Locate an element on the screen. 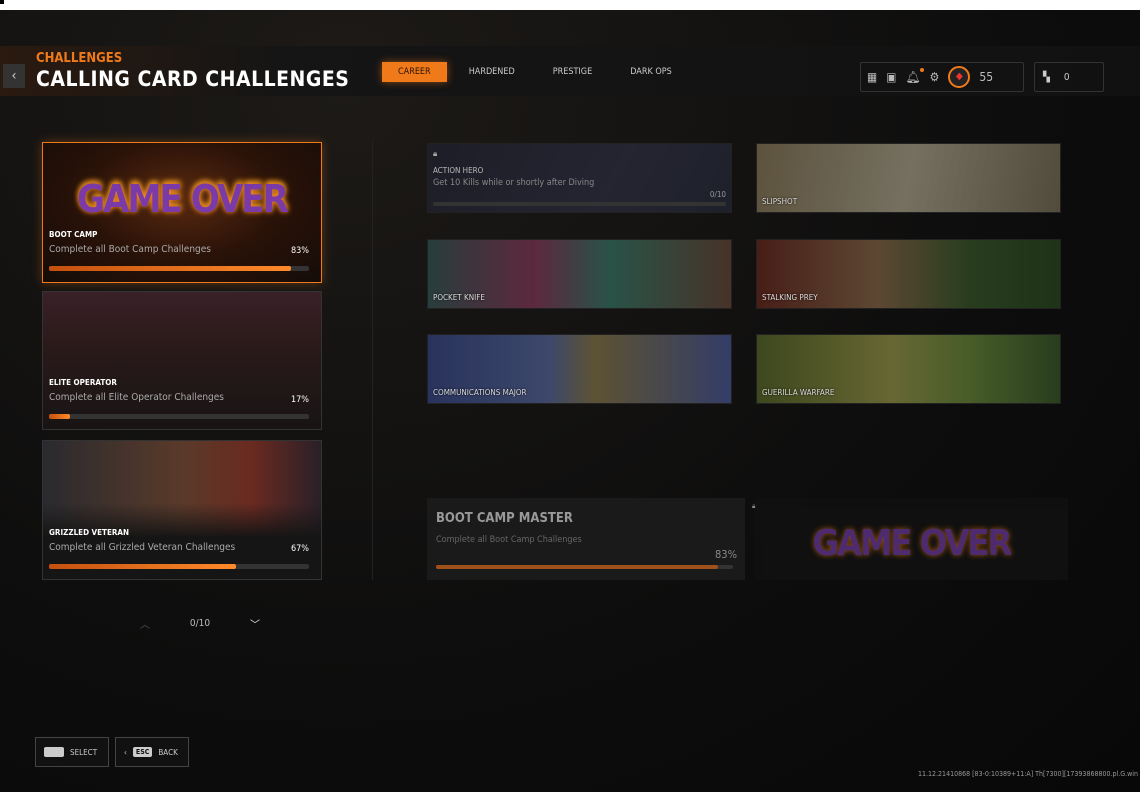  category-percent: 83% is located at coordinates (300, 251).